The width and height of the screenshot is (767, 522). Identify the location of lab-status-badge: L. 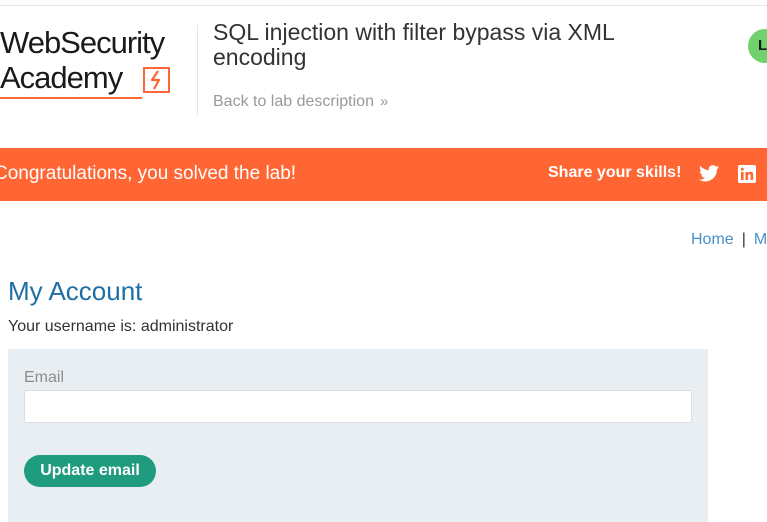
(757, 46).